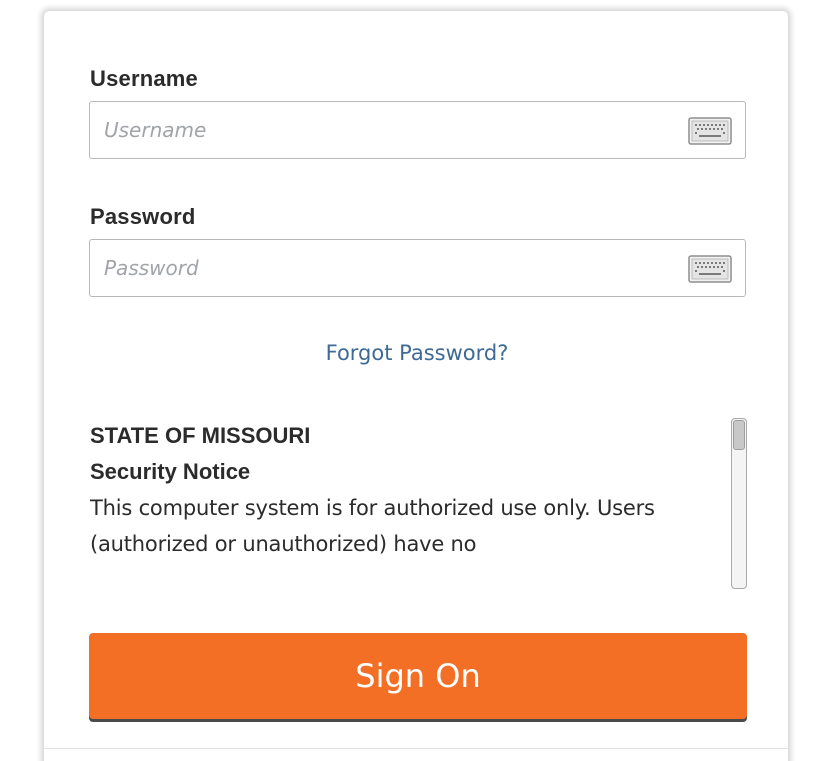 This screenshot has height=761, width=818. Describe the element at coordinates (417, 748) in the screenshot. I see `divider` at that location.